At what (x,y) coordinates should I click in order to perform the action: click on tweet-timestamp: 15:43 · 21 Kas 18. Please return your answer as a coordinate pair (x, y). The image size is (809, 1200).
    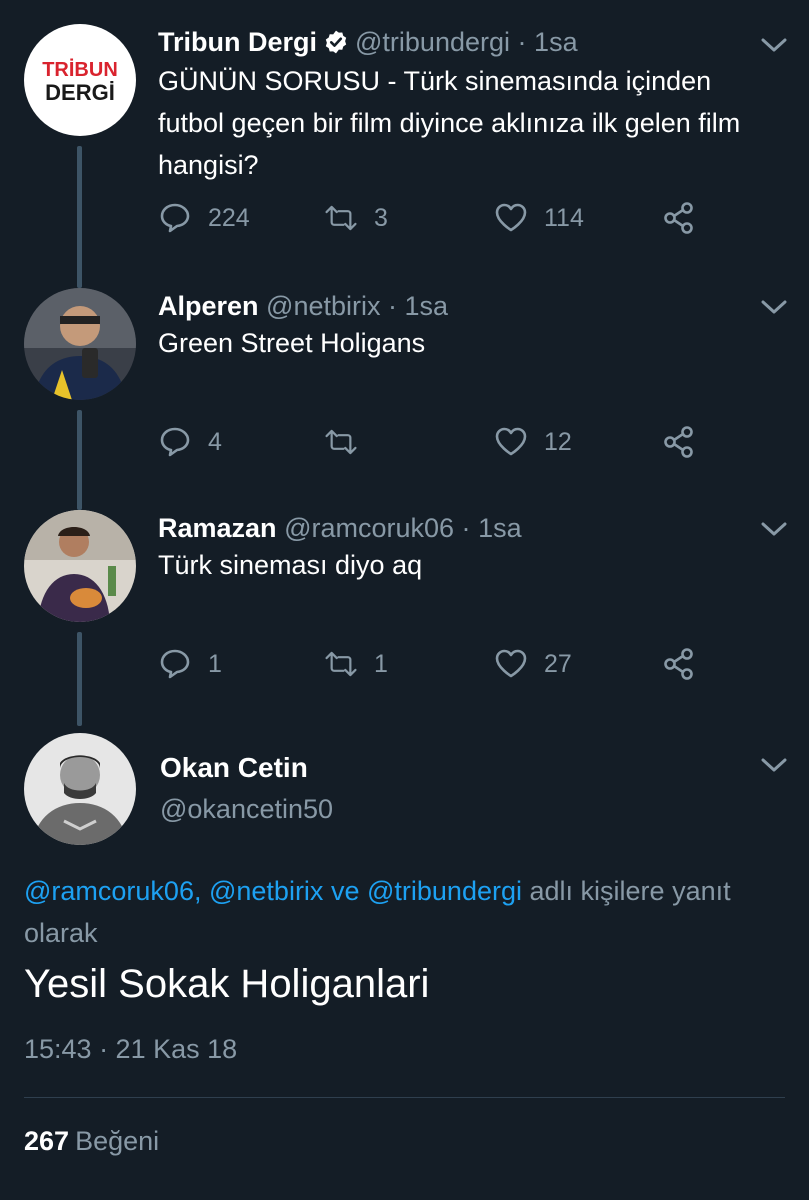
    Looking at the image, I should click on (130, 1049).